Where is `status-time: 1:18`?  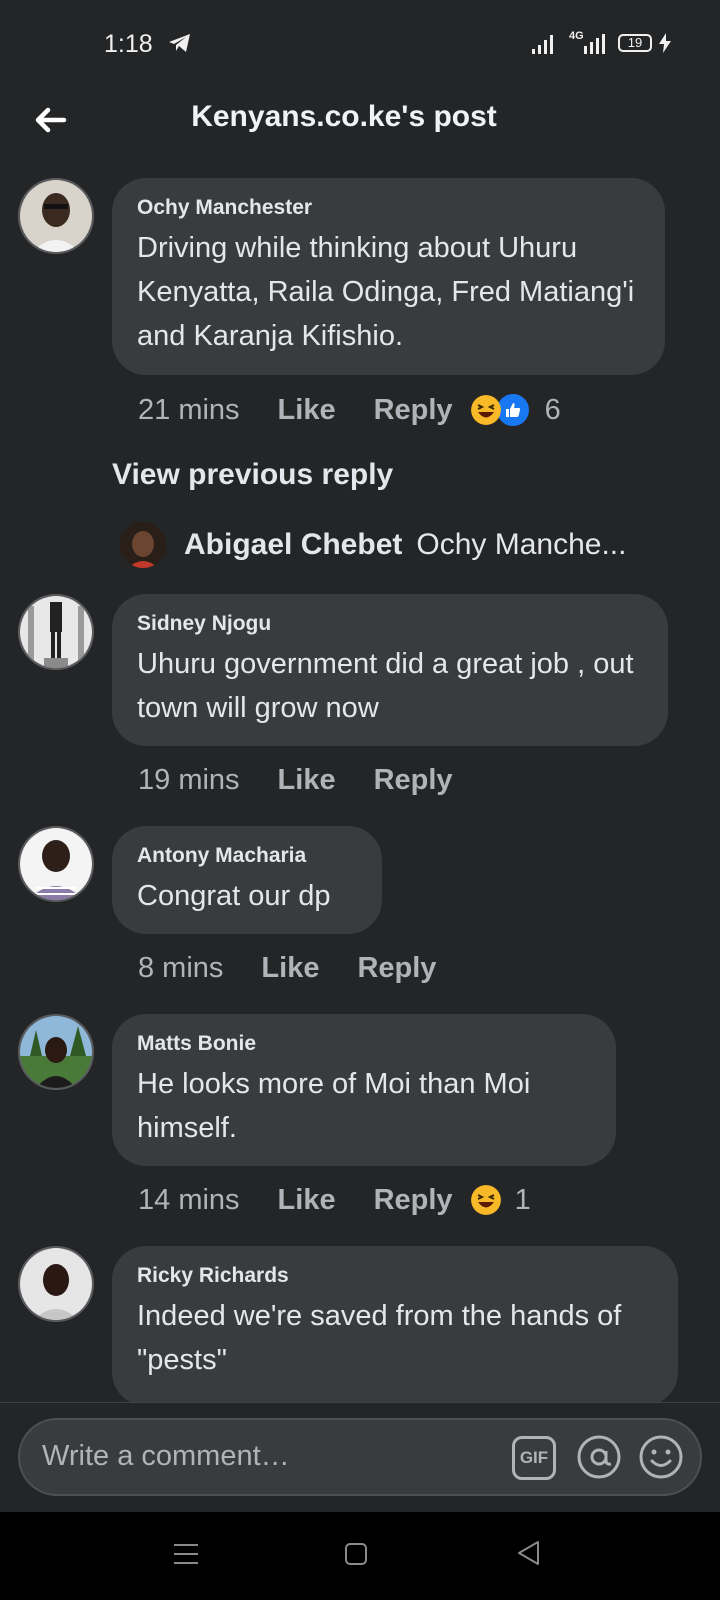 status-time: 1:18 is located at coordinates (128, 44).